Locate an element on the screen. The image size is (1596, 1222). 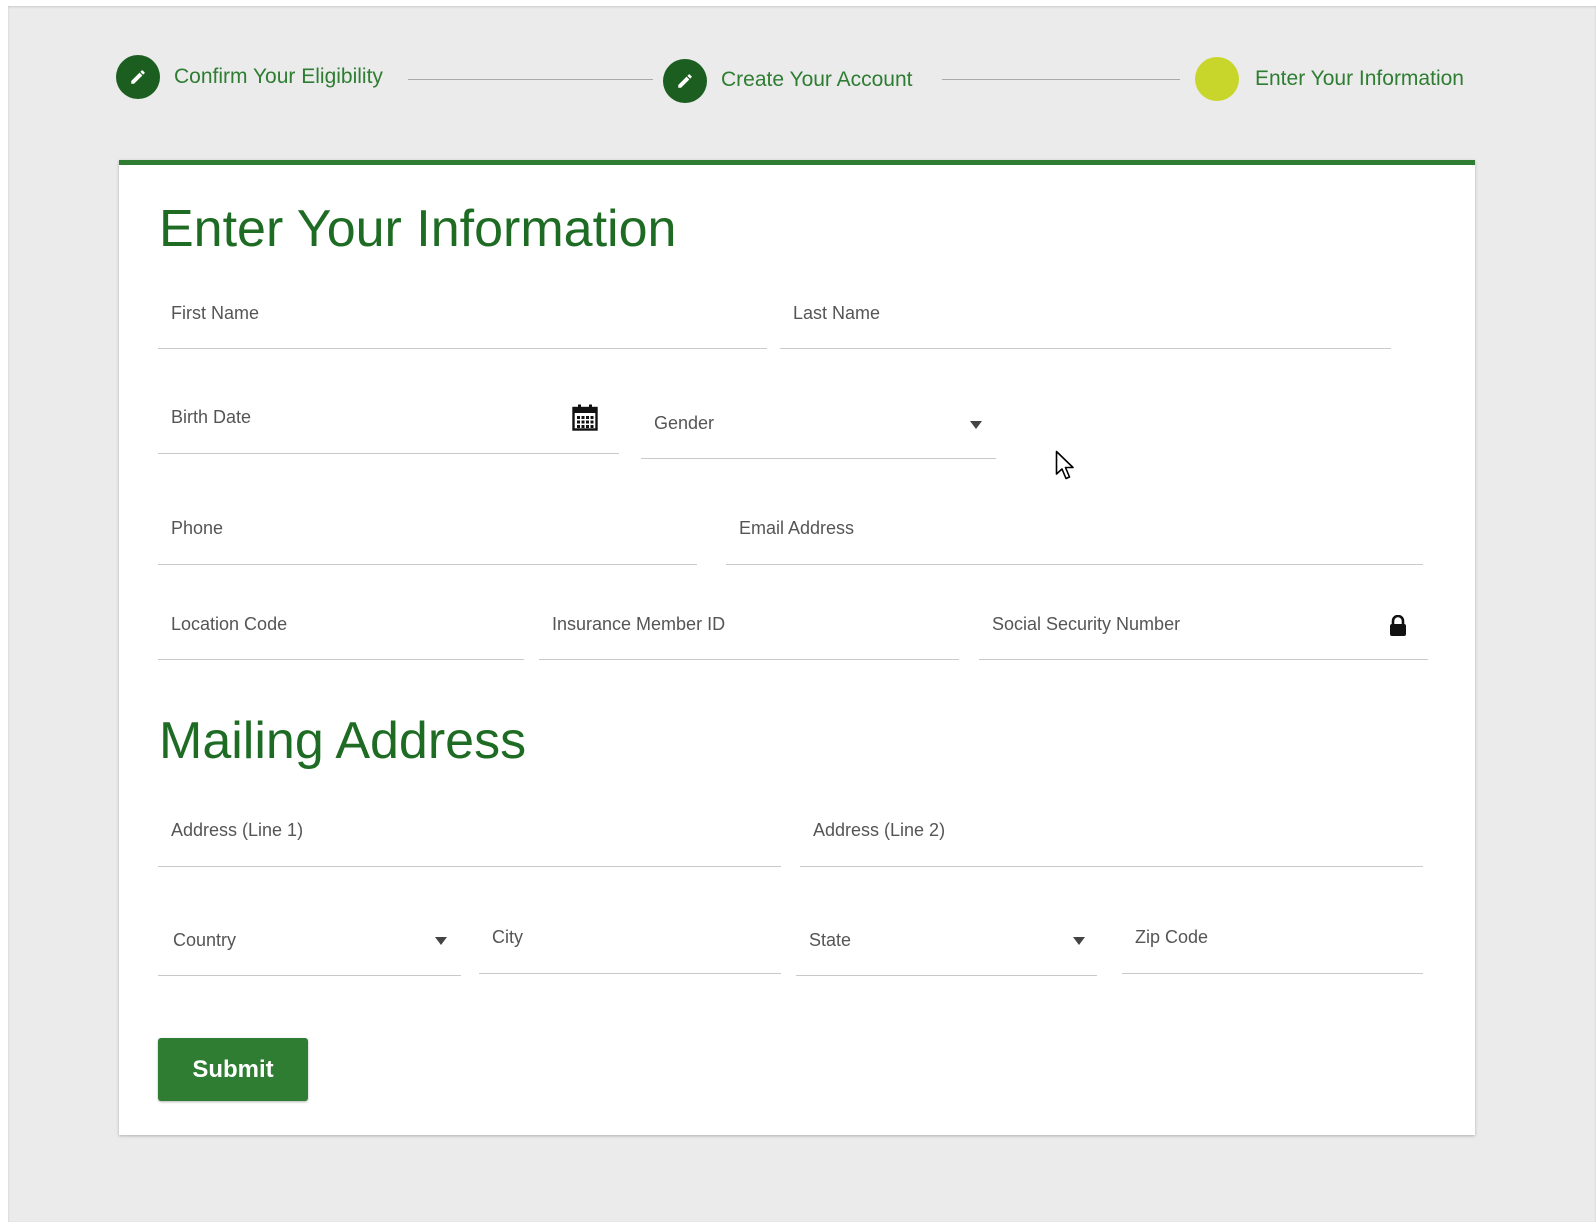
zip-code-field: Zip Code is located at coordinates (1272, 950).